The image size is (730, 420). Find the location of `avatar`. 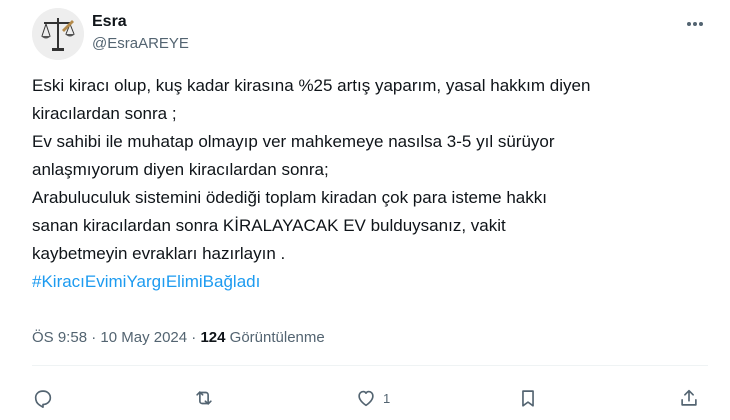

avatar is located at coordinates (58, 34).